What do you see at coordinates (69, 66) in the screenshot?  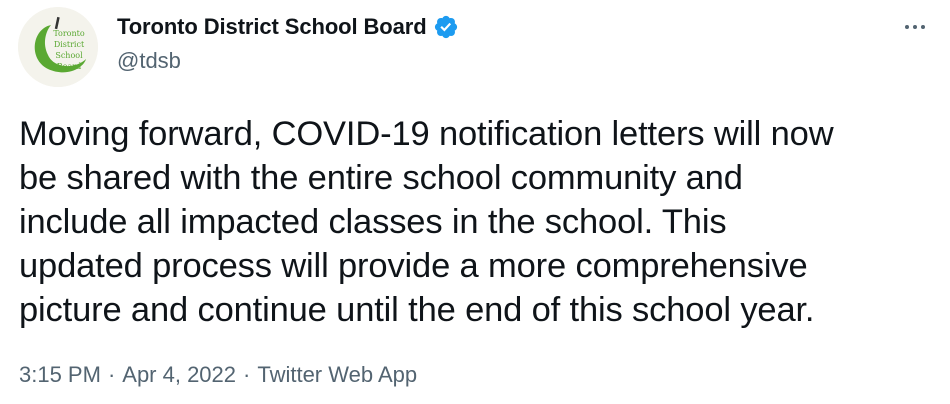 I see `svg-text: Board` at bounding box center [69, 66].